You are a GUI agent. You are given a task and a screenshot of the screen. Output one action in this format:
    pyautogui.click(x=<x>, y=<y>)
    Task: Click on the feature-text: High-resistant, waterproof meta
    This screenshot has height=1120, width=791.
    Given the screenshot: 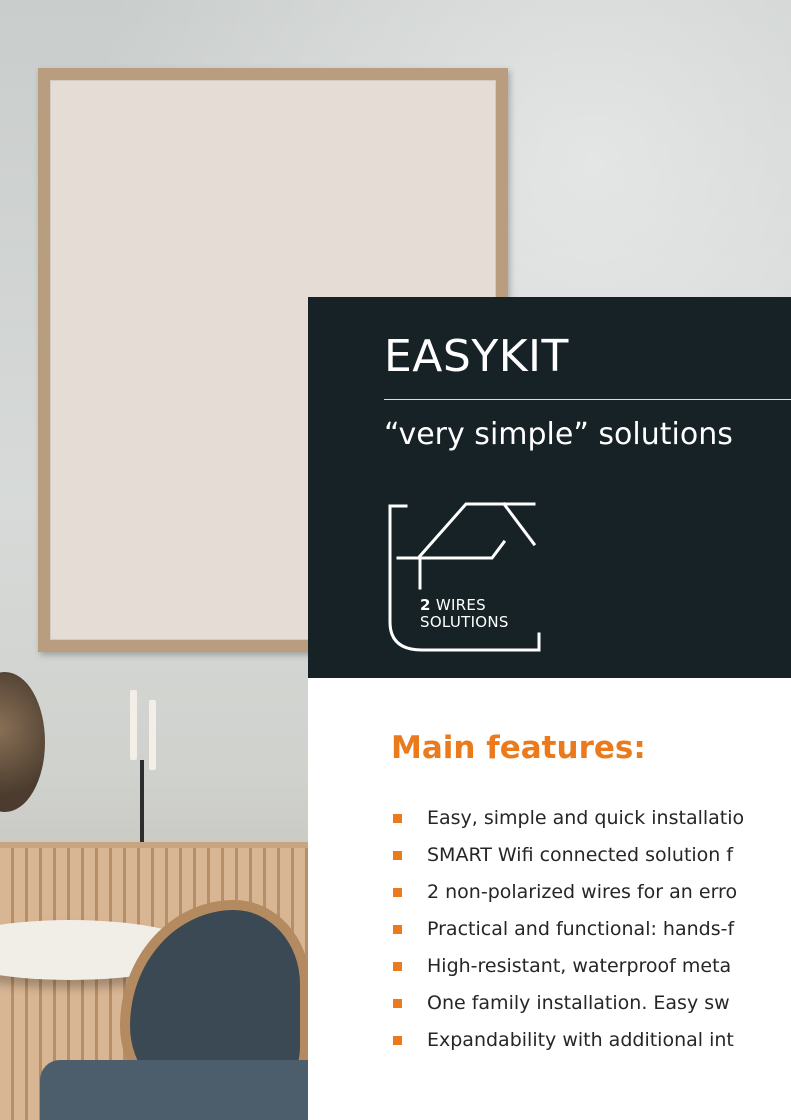 What is the action you would take?
    pyautogui.click(x=579, y=966)
    